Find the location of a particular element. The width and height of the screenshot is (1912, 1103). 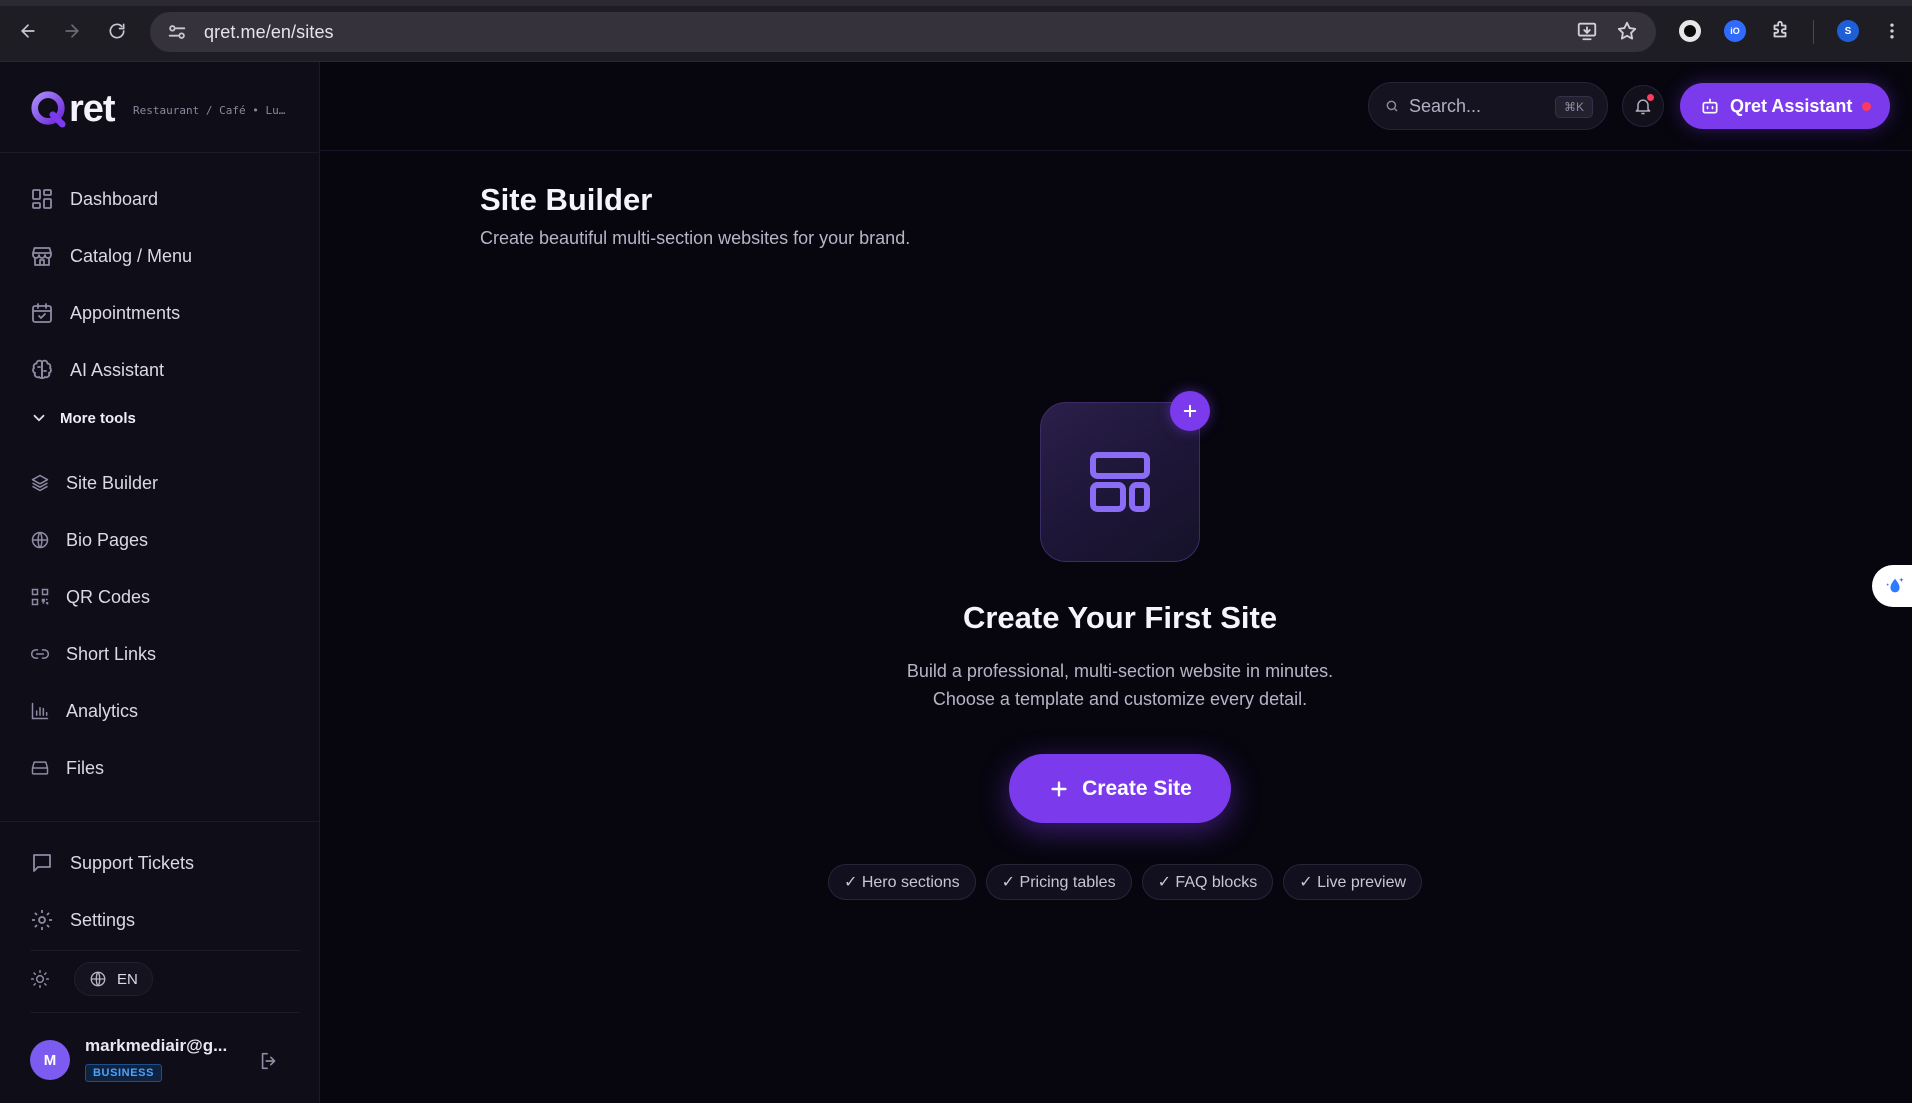

more-vertical-icon is located at coordinates (1892, 31).